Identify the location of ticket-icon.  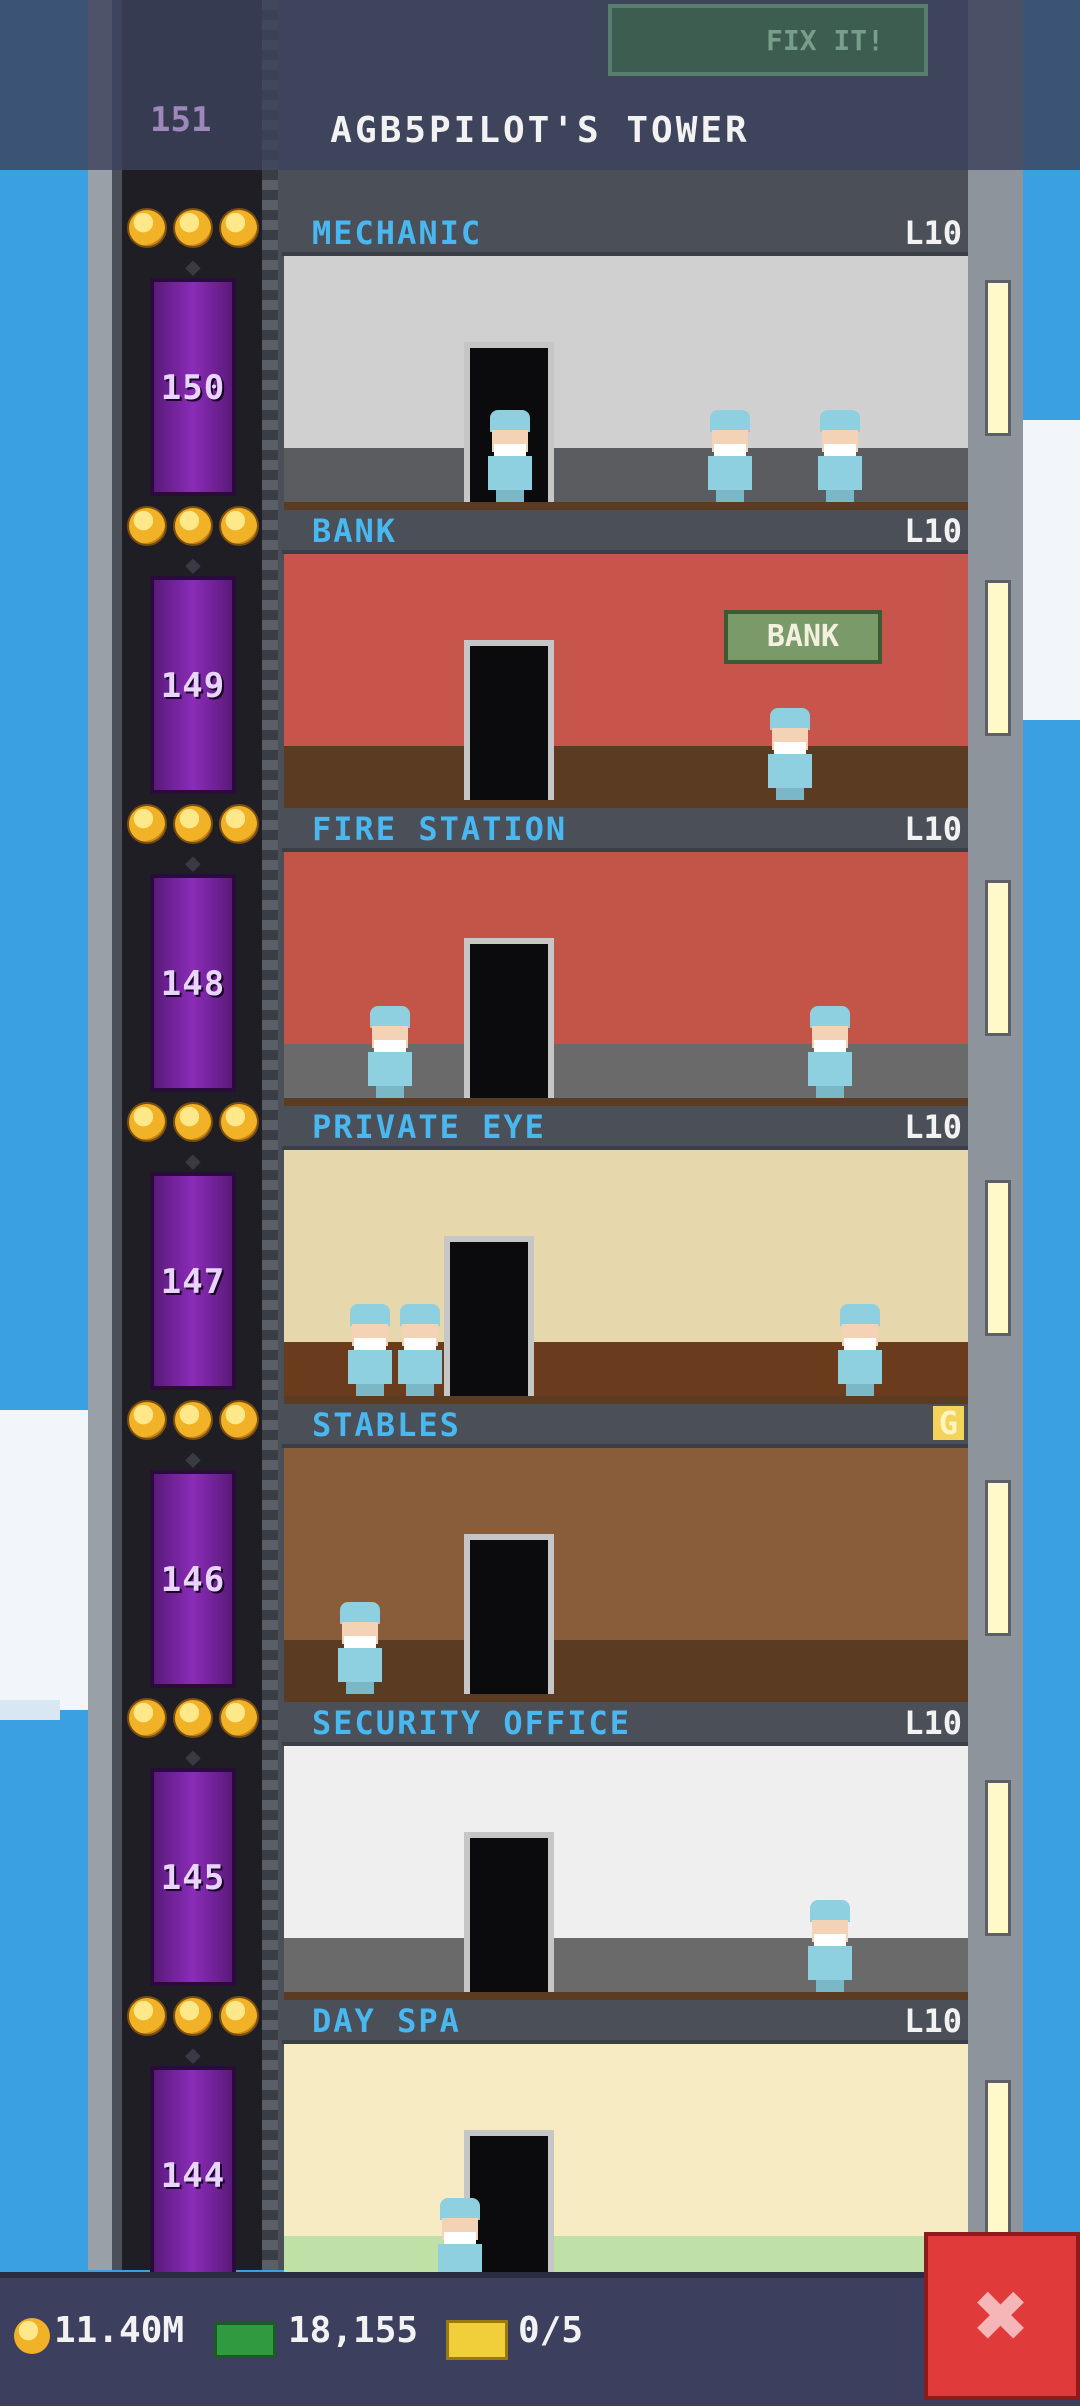
(477, 2340).